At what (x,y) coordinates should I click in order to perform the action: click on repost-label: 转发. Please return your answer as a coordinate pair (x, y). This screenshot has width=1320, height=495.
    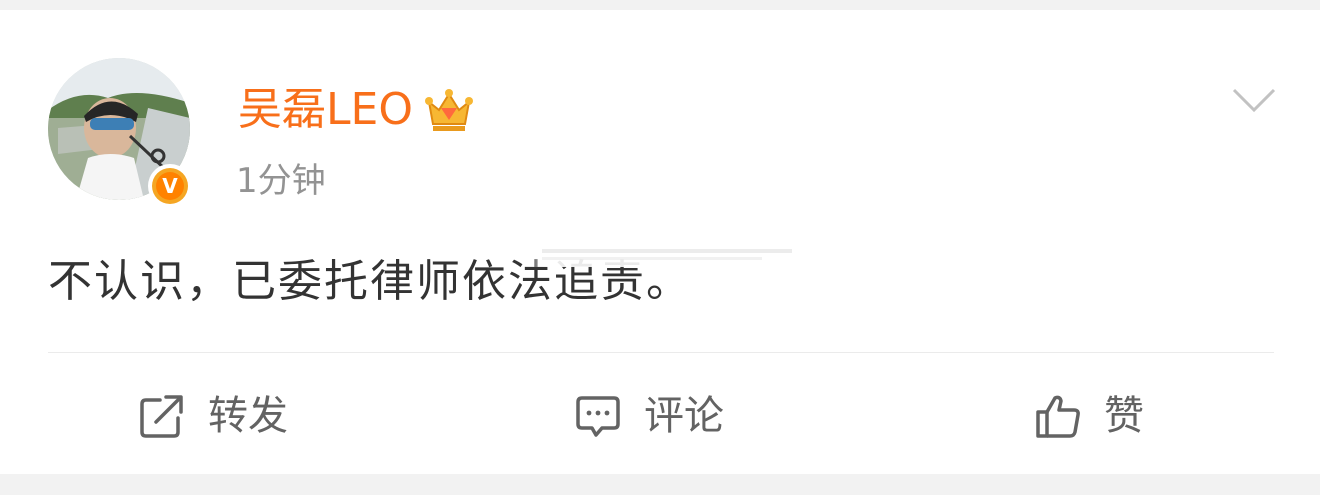
    Looking at the image, I should click on (248, 416).